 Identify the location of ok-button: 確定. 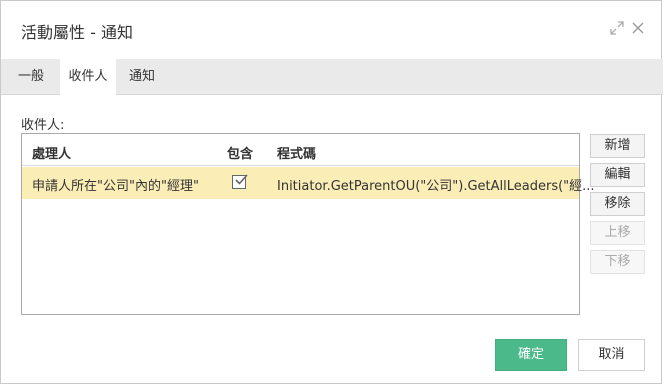
(531, 355).